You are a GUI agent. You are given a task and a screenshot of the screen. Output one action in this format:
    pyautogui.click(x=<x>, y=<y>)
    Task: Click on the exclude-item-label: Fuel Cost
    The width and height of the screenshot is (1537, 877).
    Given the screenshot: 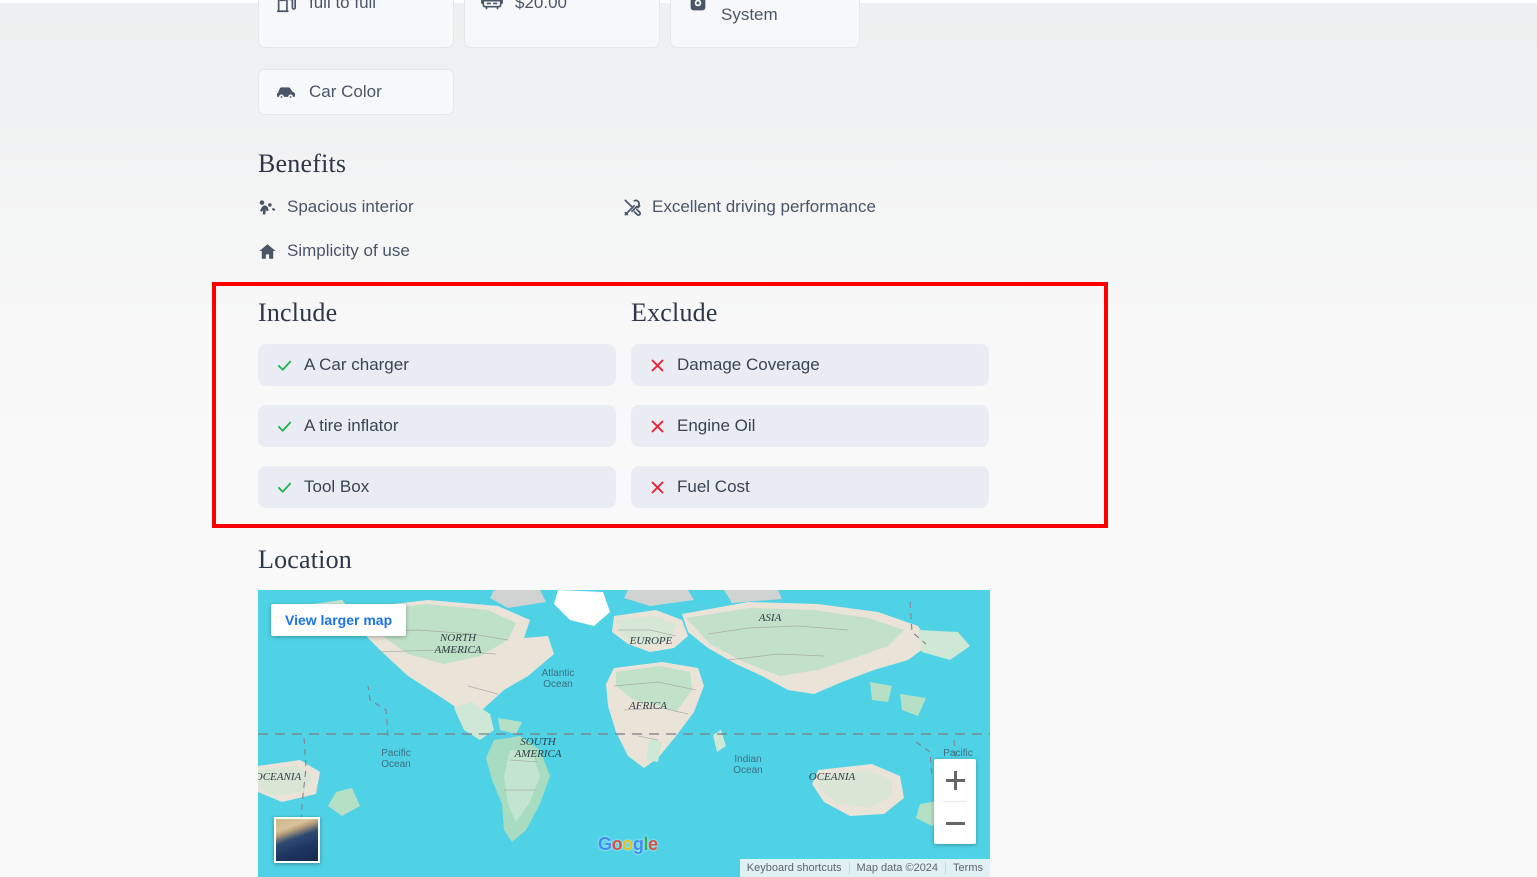 What is the action you would take?
    pyautogui.click(x=713, y=486)
    